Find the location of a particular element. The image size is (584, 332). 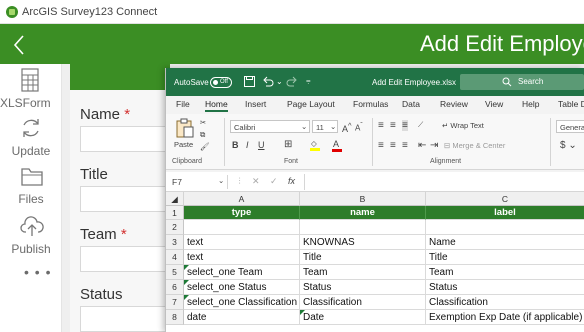

insert-function-button: fx is located at coordinates (291, 181).